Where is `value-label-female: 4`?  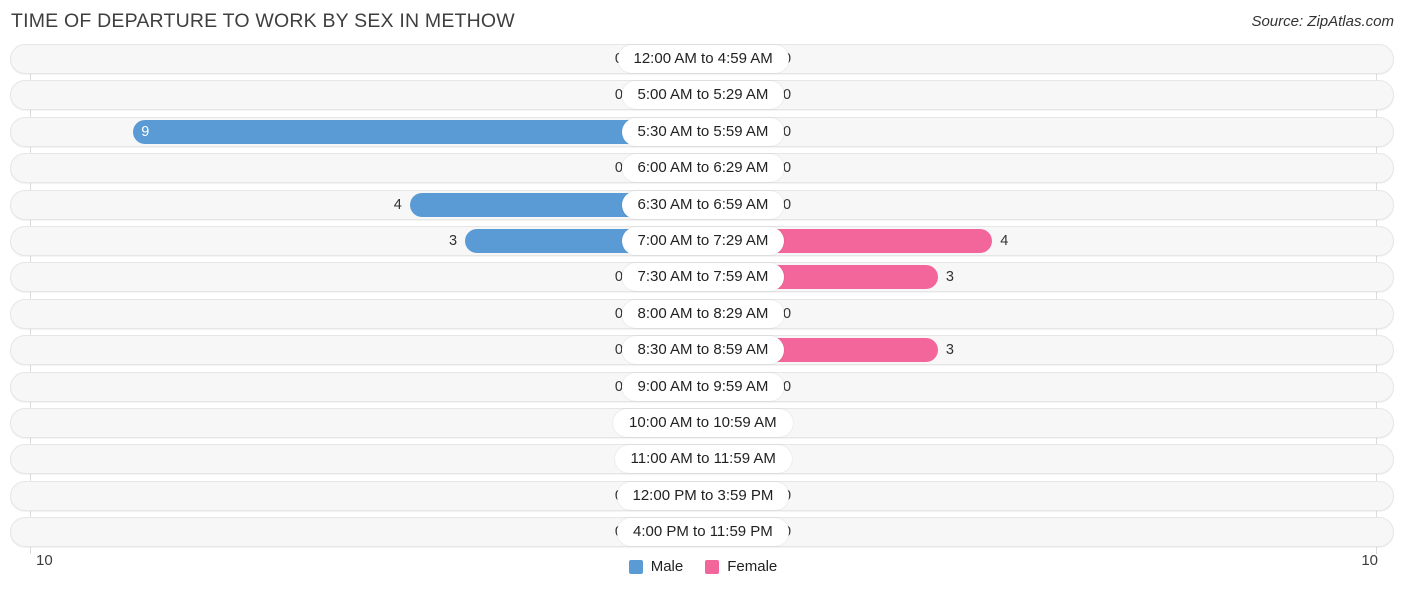
value-label-female: 4 is located at coordinates (1004, 240).